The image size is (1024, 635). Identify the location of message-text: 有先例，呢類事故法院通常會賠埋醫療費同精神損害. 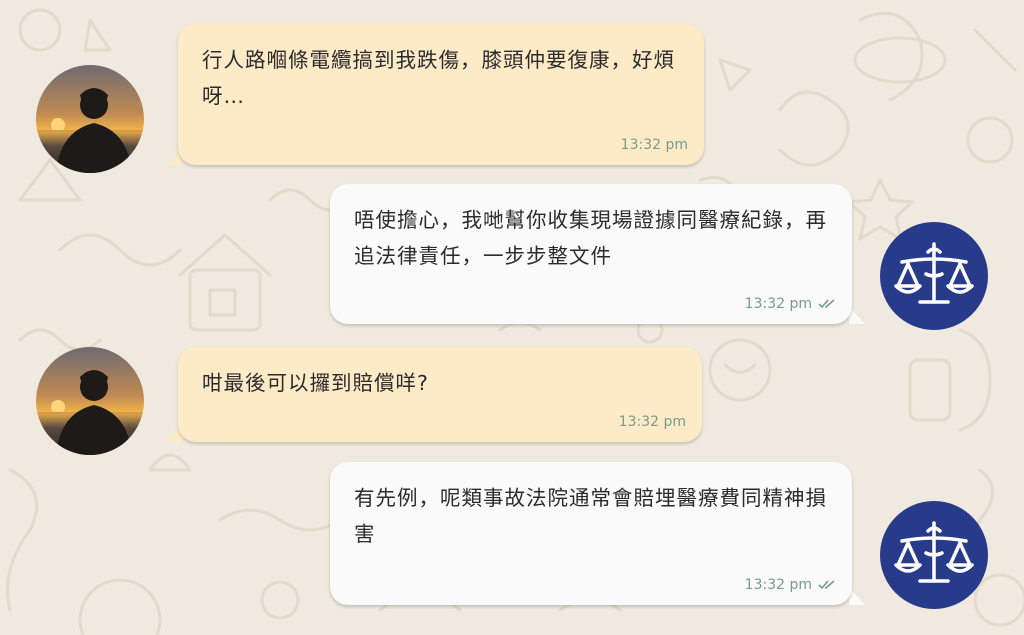
(590, 516).